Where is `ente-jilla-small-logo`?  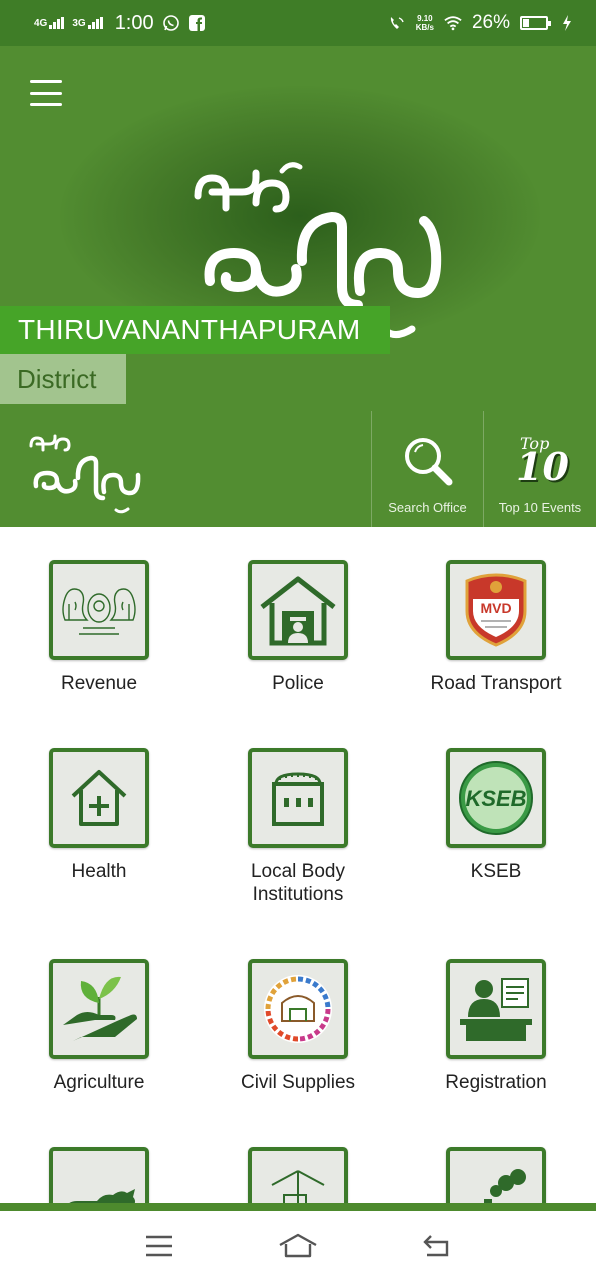 ente-jilla-small-logo is located at coordinates (83, 471).